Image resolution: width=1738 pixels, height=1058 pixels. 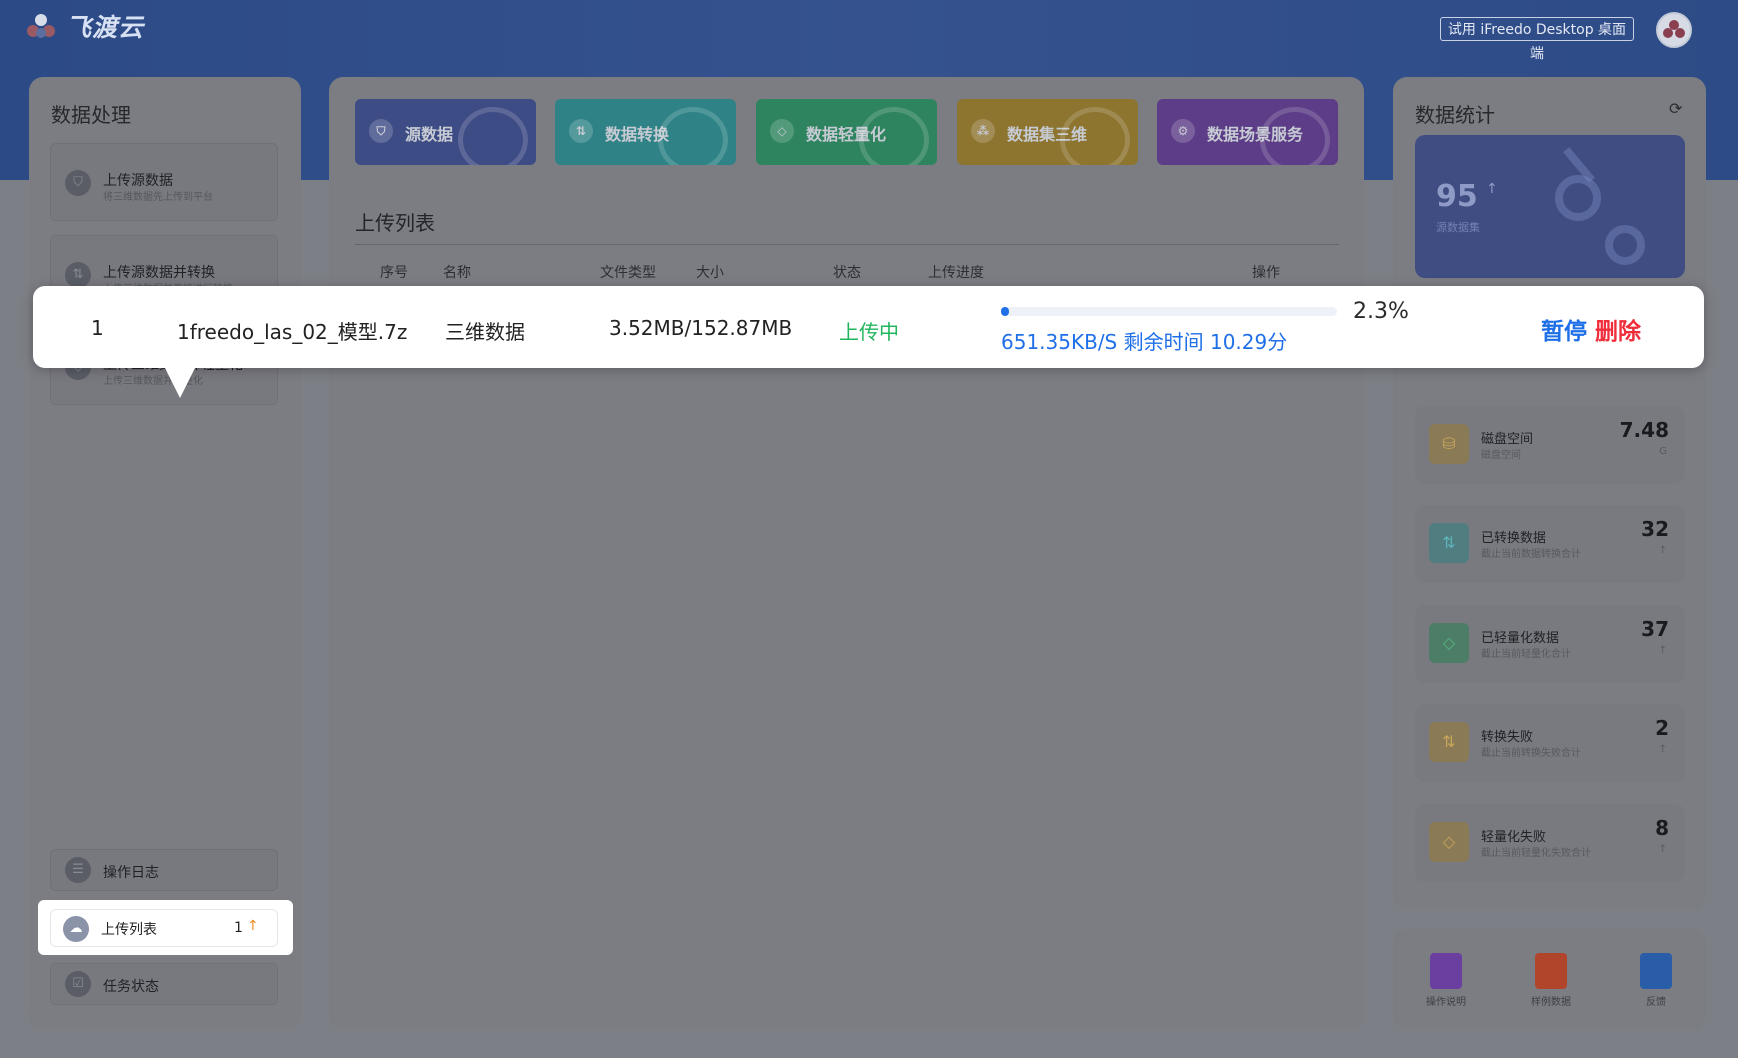 I want to click on col-status: 状态, so click(x=847, y=273).